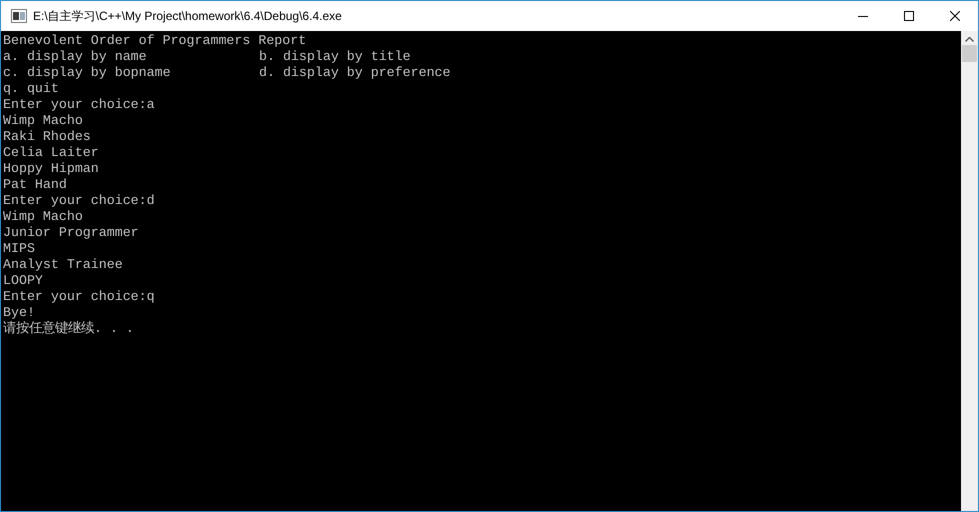  Describe the element at coordinates (79, 104) in the screenshot. I see `console-line: Enter your choice:a` at that location.